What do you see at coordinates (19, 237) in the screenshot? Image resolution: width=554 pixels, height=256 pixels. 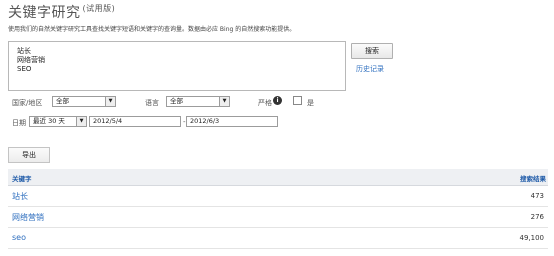 I see `keyword-link: seo` at bounding box center [19, 237].